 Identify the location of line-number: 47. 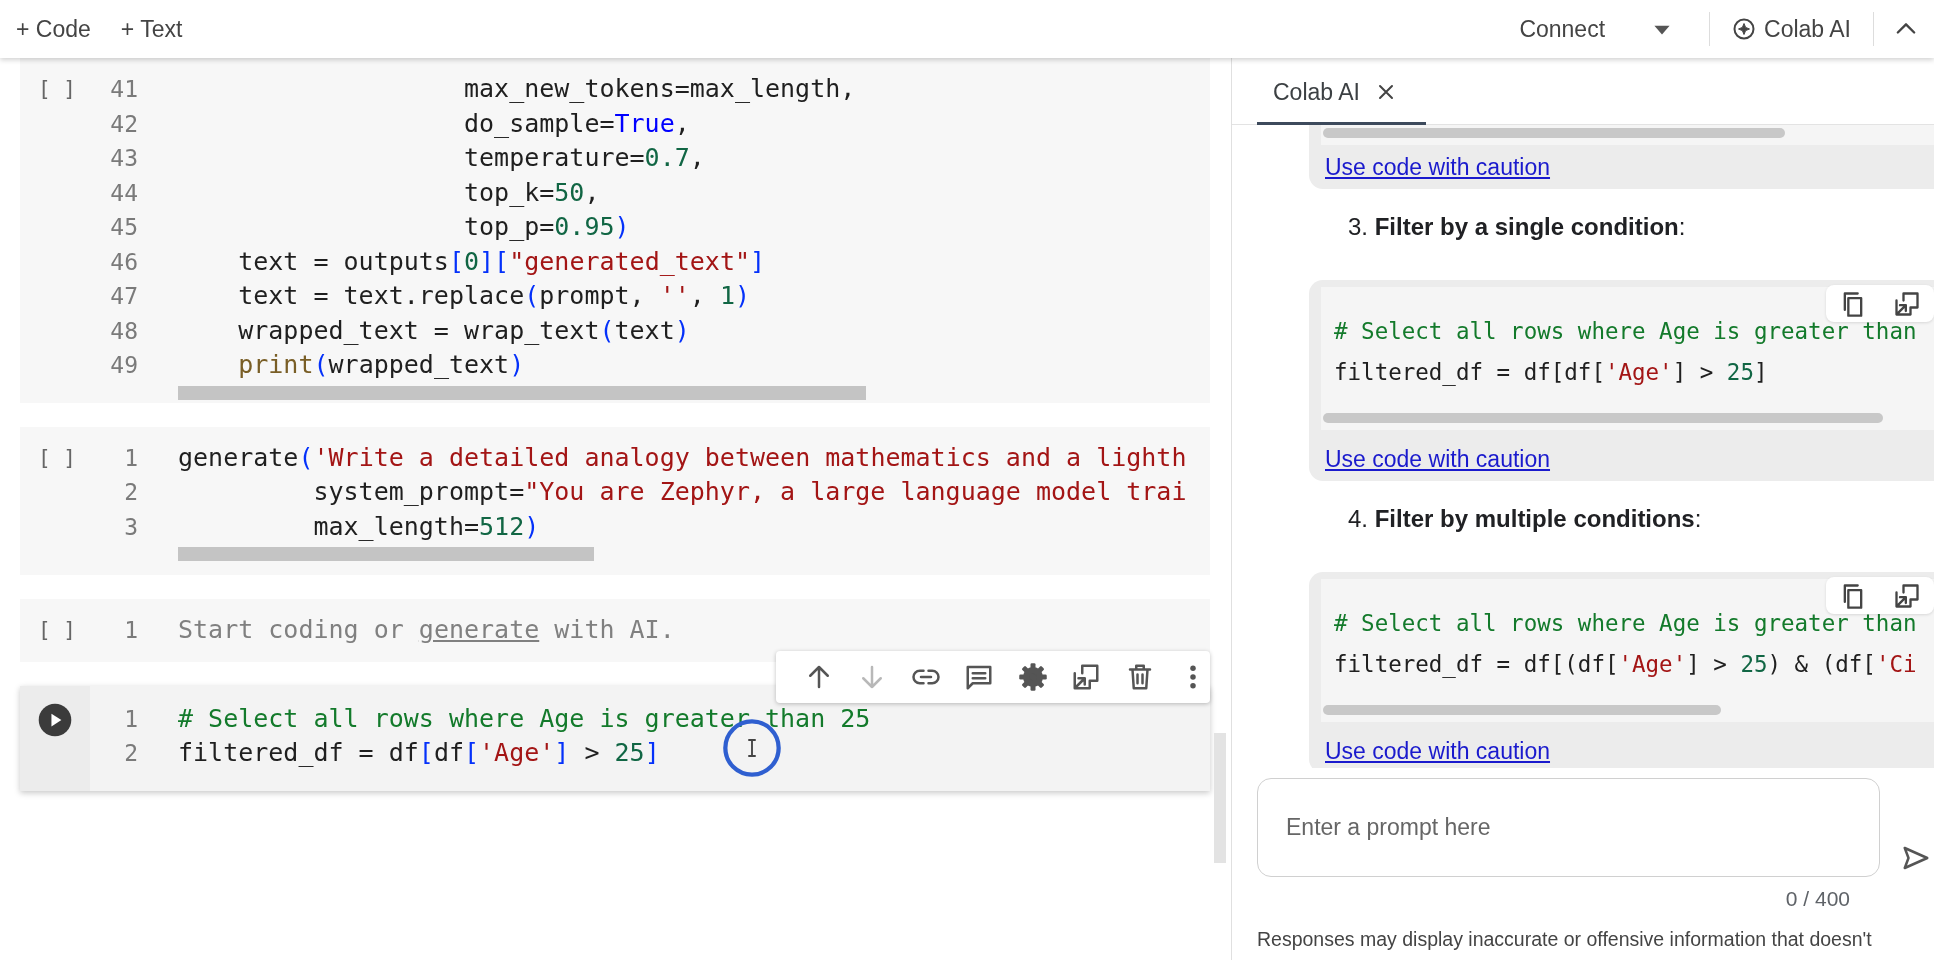
(123, 296).